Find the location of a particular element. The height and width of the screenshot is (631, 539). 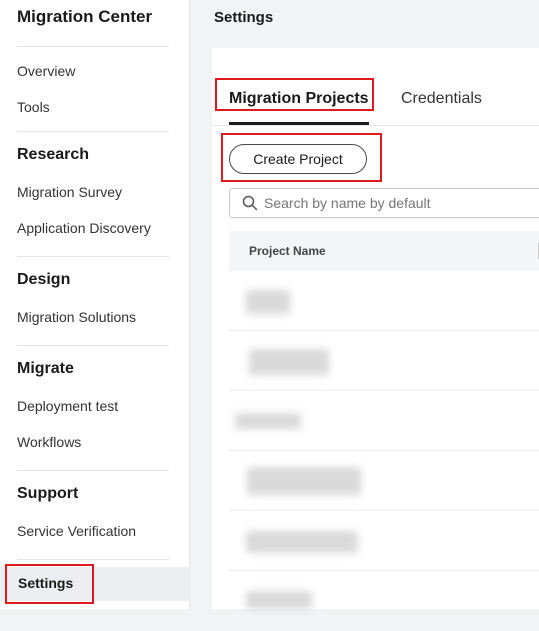

sidebar-item-migration-solutions: Migration Solutions is located at coordinates (76, 317).